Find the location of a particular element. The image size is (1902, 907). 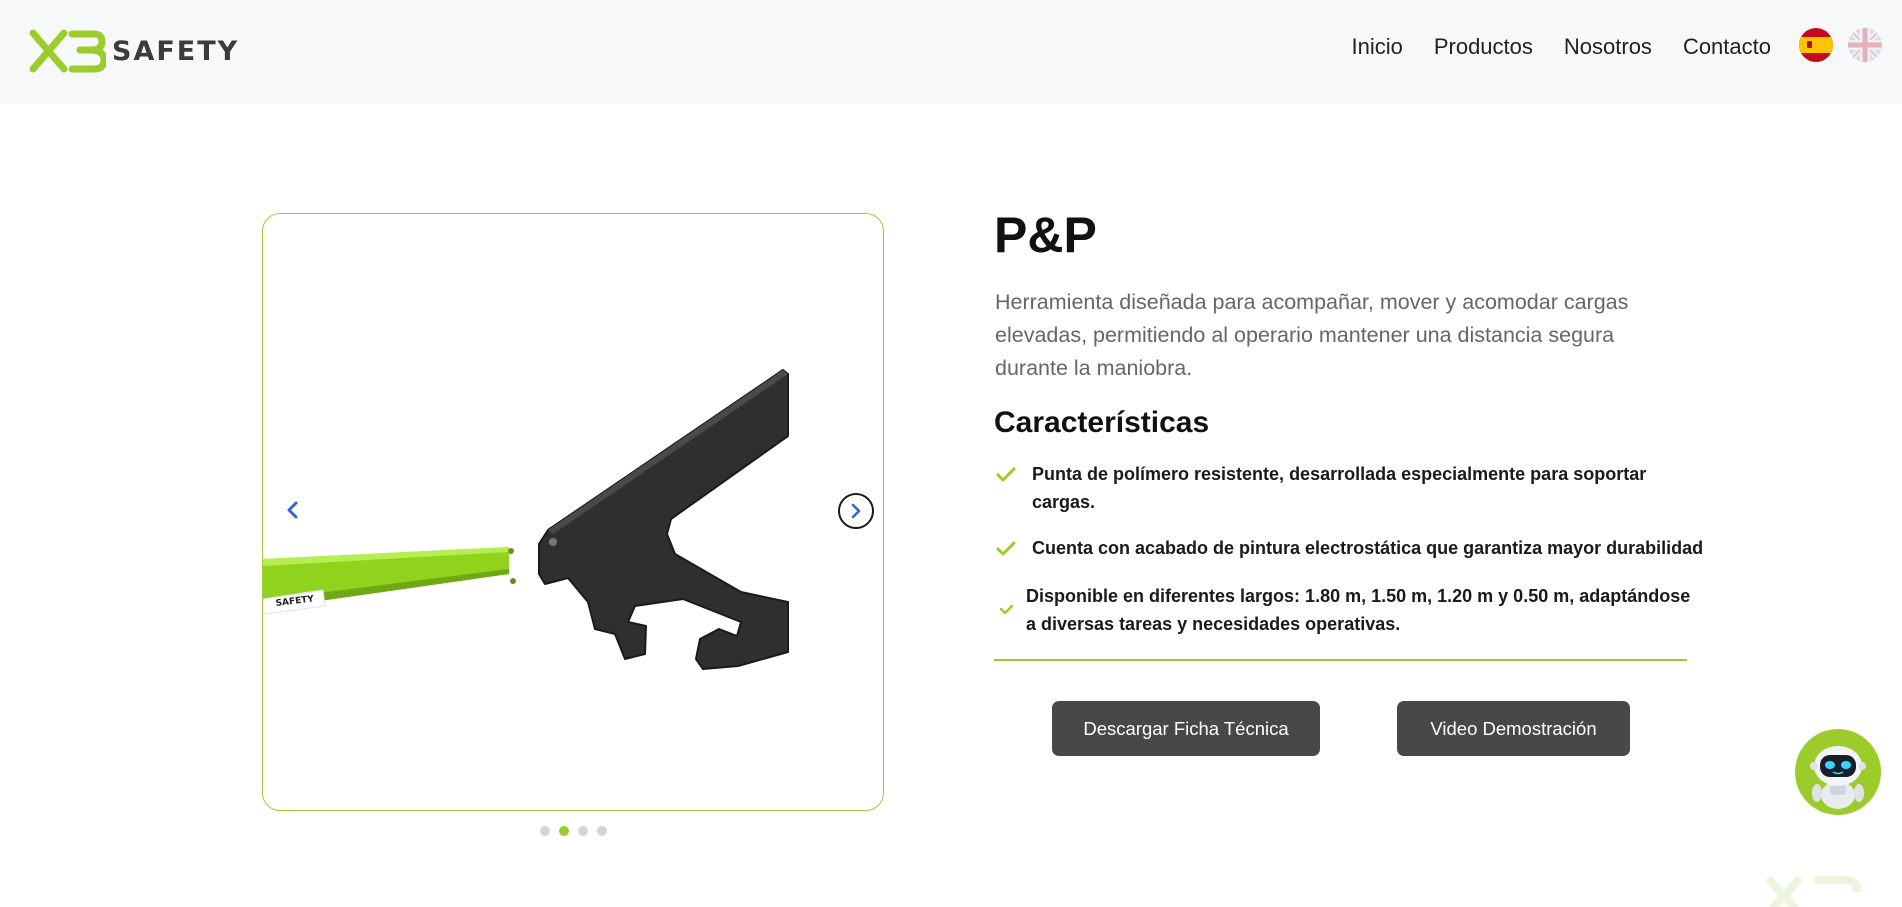

logo: SAFETY is located at coordinates (133, 51).